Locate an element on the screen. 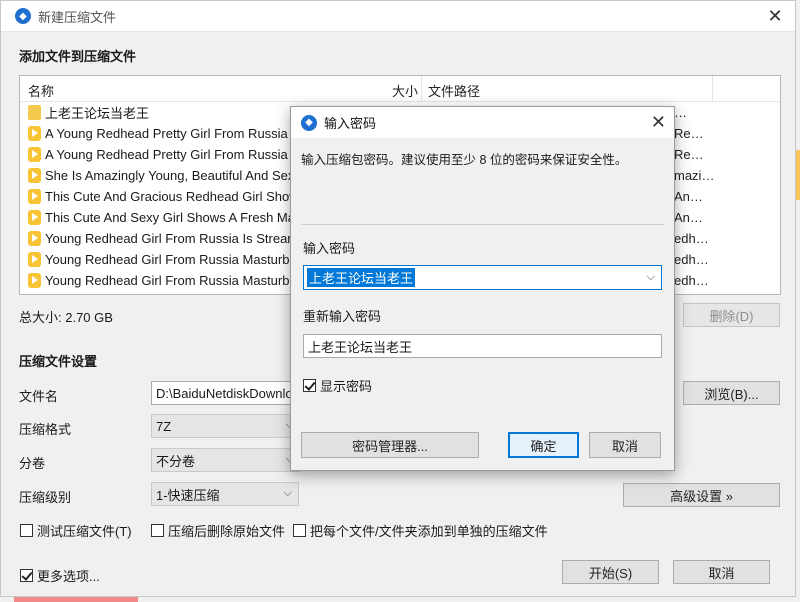  file-name: This Cute And Gracious Redhead Girl Show is located at coordinates (172, 196).